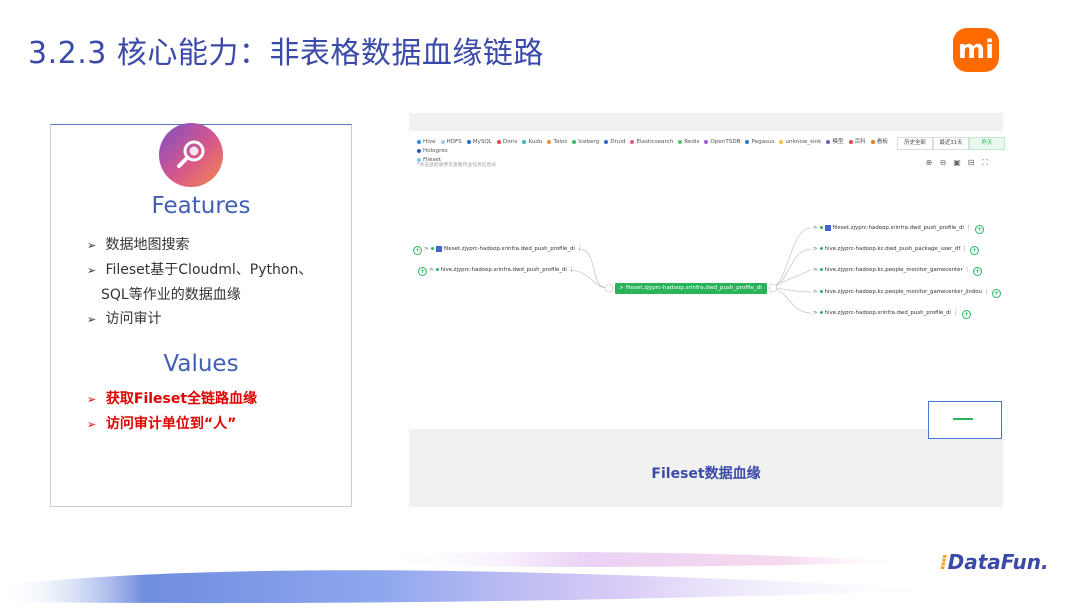 The width and height of the screenshot is (1080, 608). Describe the element at coordinates (706, 474) in the screenshot. I see `screenshot-caption: Fileset数据血缘` at that location.